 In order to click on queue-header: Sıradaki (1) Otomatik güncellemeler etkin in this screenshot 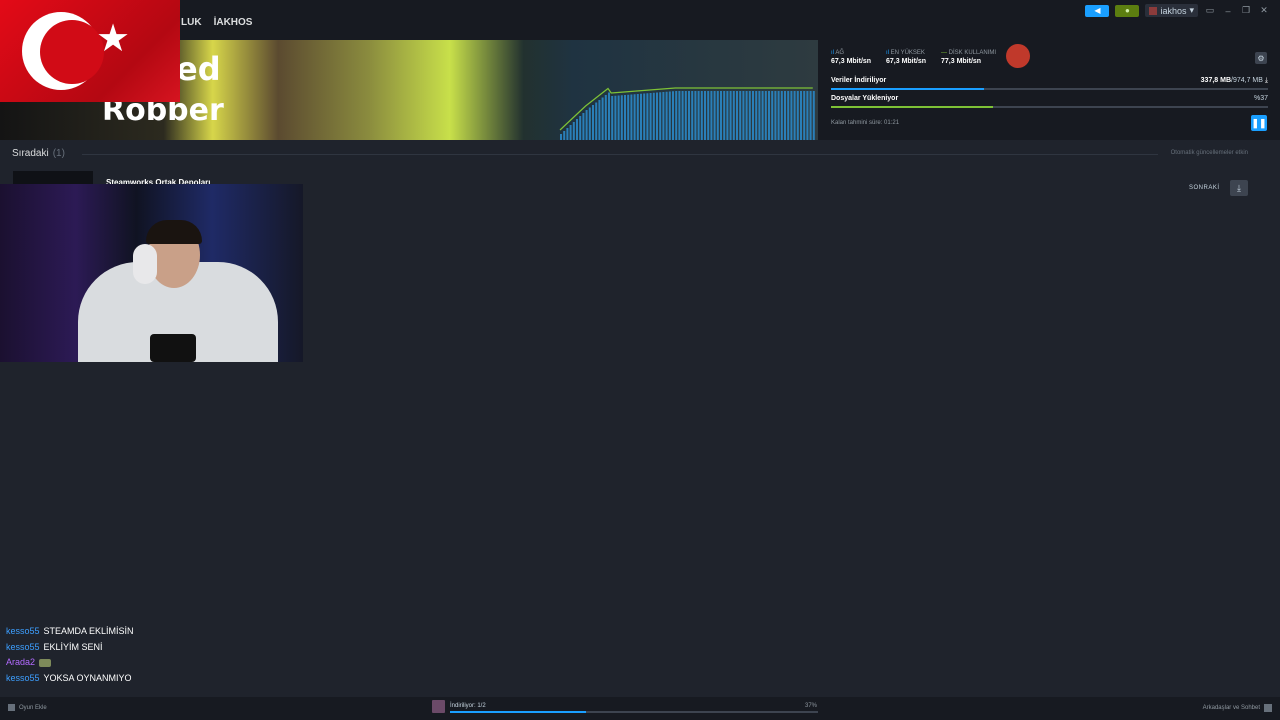, I will do `click(630, 153)`.